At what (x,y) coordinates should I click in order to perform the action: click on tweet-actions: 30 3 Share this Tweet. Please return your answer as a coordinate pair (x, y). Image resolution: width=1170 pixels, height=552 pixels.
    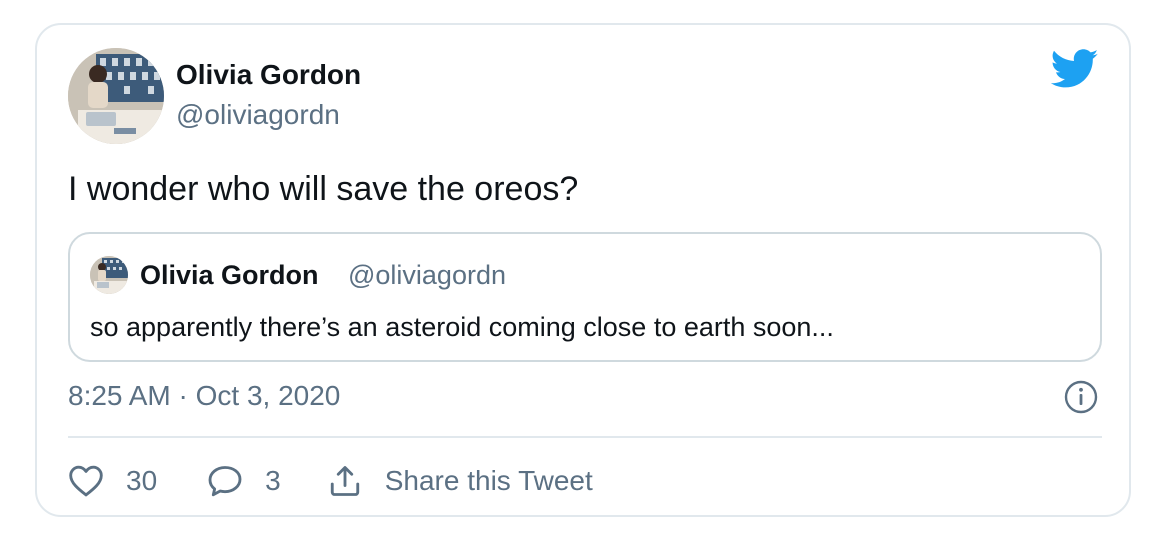
    Looking at the image, I should click on (330, 481).